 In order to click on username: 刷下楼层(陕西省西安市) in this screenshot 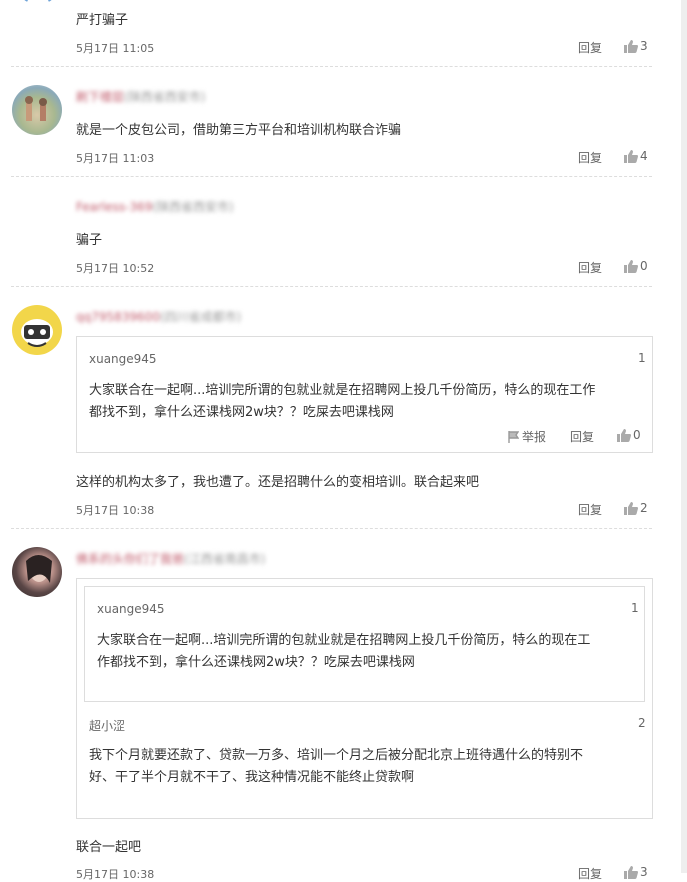, I will do `click(140, 96)`.